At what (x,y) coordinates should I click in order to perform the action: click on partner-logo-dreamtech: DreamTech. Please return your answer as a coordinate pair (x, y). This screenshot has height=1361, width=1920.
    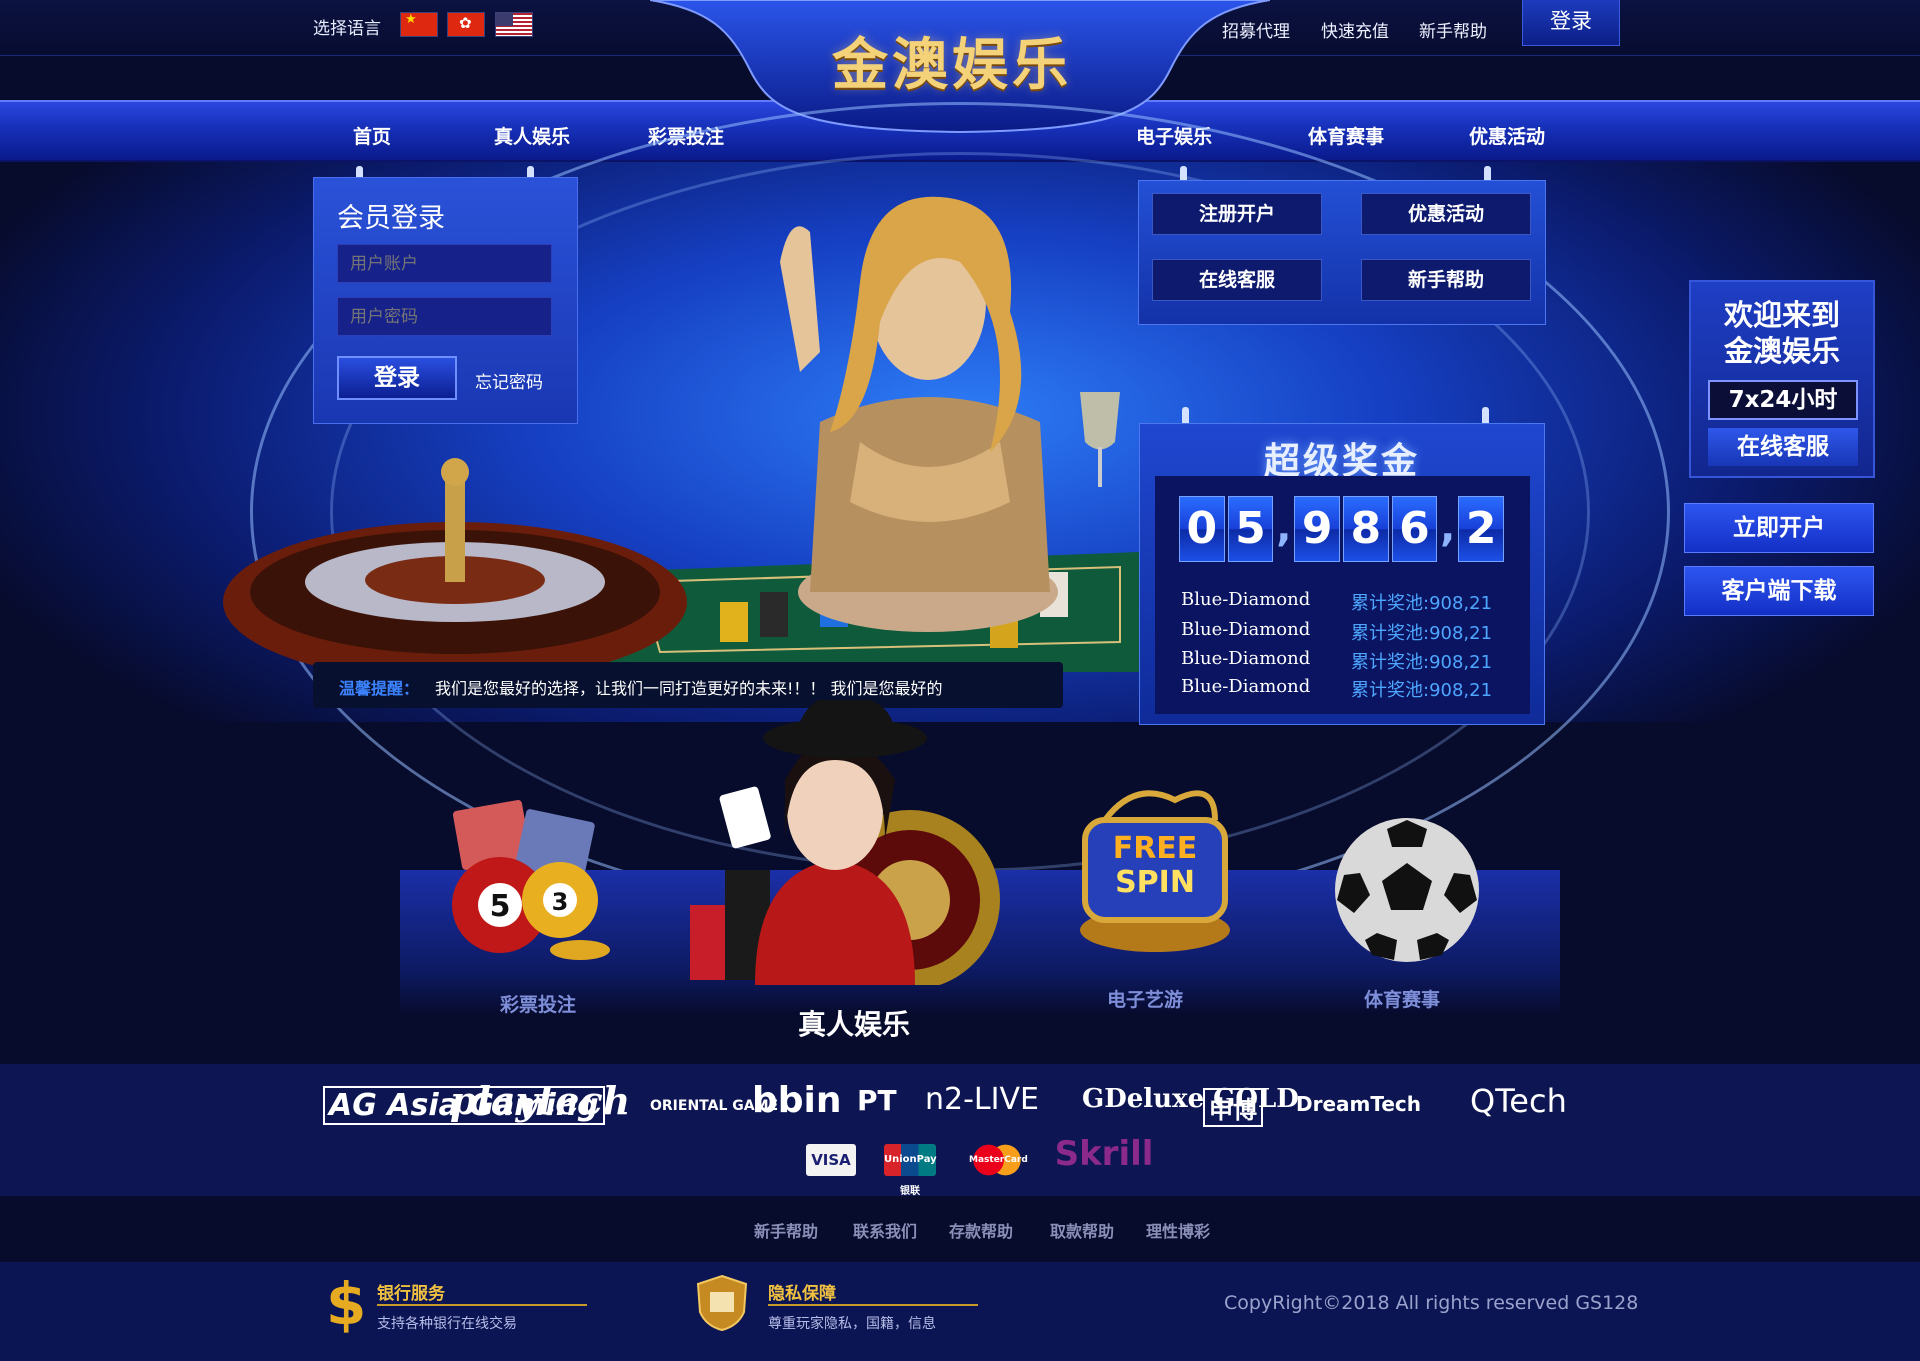
    Looking at the image, I should click on (1359, 1104).